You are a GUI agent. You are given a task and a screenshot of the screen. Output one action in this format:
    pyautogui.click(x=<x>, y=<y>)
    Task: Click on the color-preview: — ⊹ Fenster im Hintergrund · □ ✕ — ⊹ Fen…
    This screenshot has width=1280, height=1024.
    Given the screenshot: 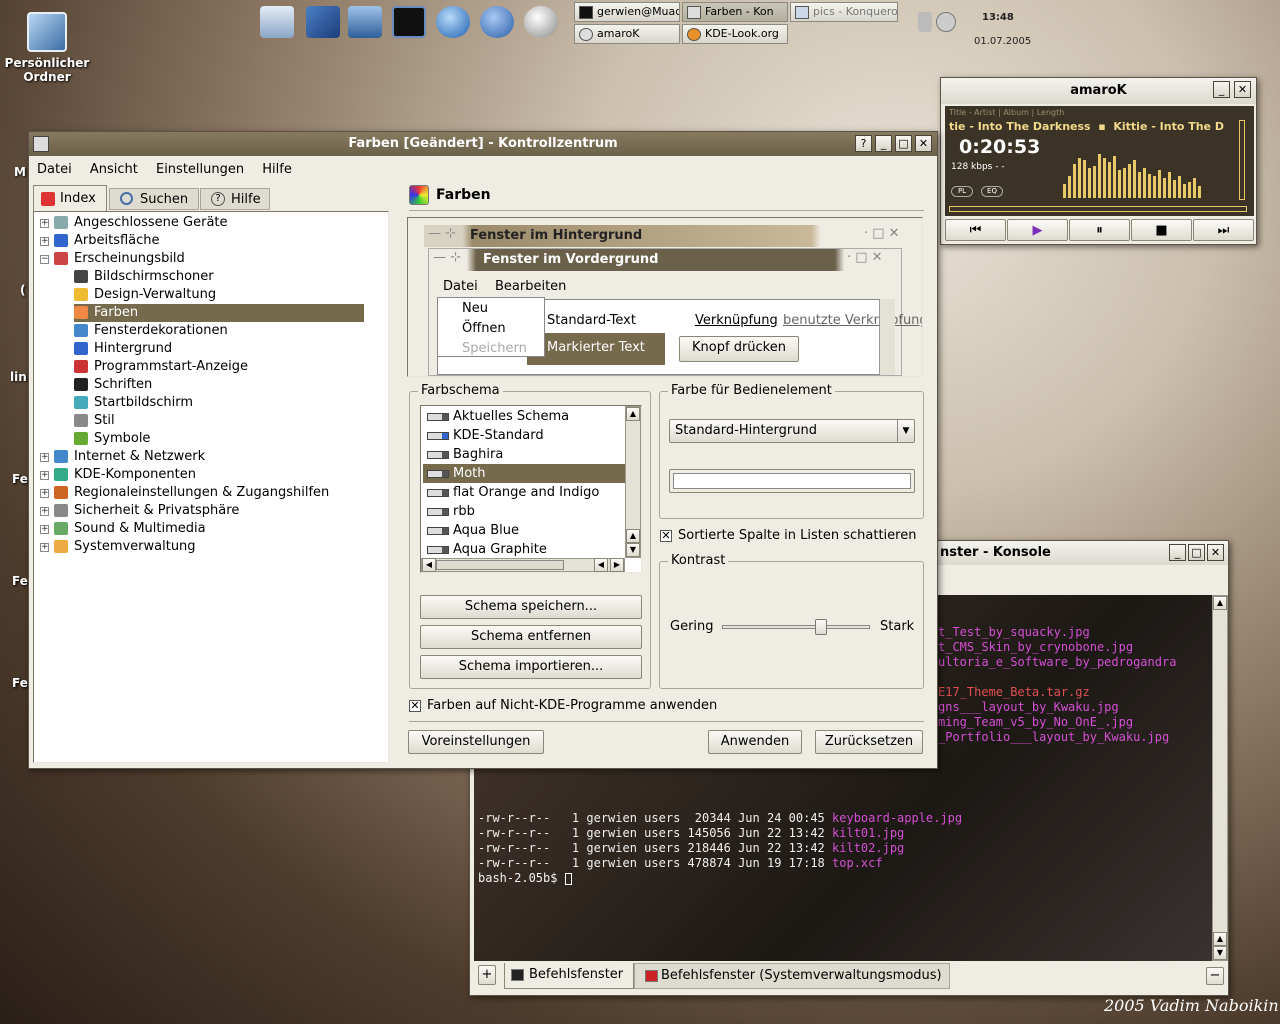 What is the action you would take?
    pyautogui.click(x=665, y=297)
    